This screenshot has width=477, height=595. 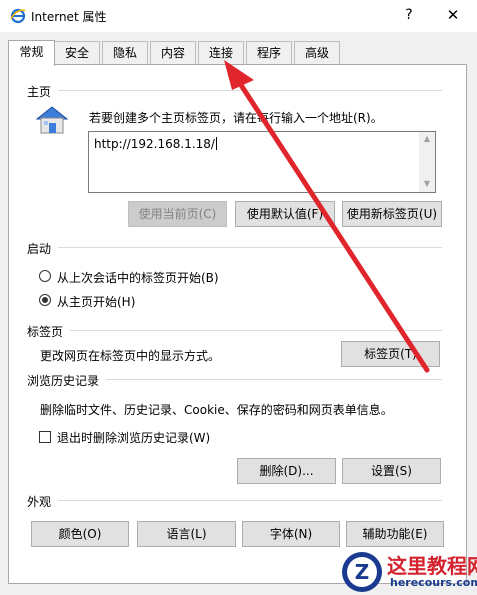 I want to click on close-button: ✕, so click(x=453, y=15).